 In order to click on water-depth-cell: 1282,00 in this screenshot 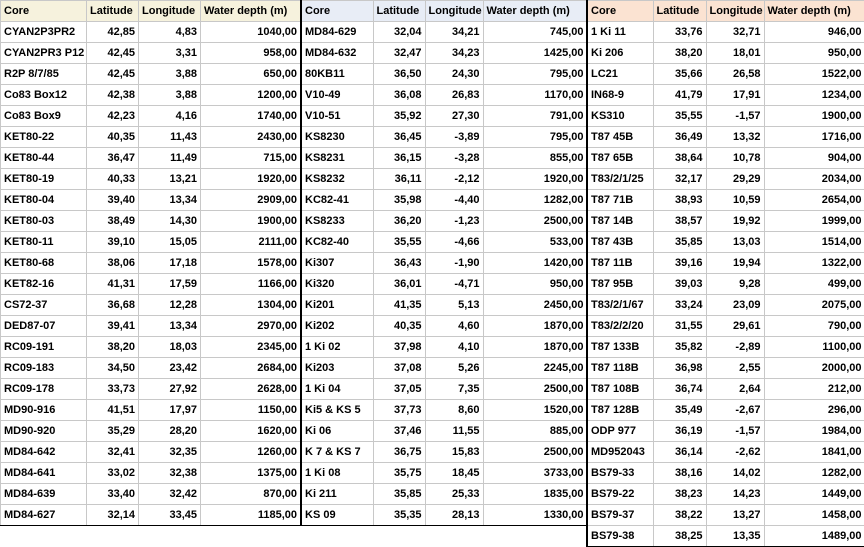, I will do `click(535, 200)`.